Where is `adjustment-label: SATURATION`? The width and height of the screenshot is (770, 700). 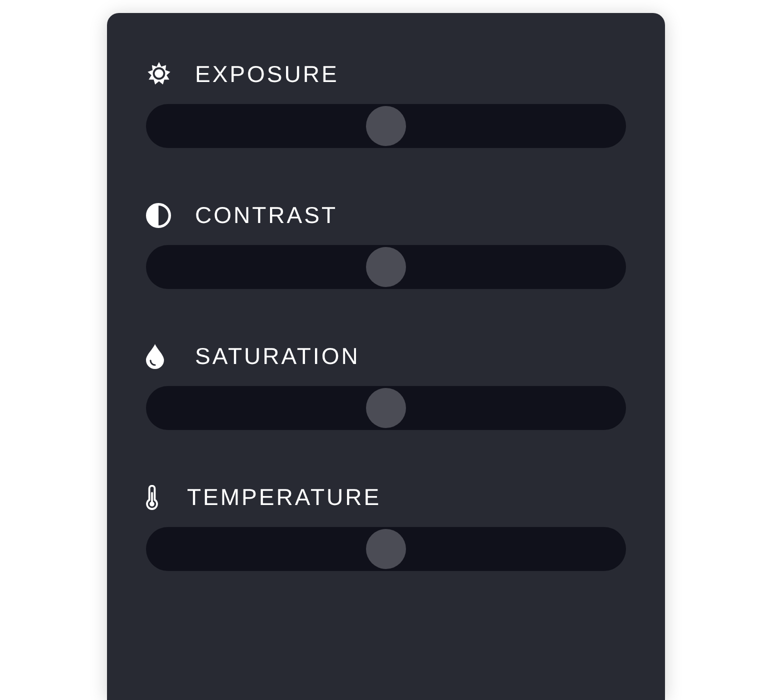 adjustment-label: SATURATION is located at coordinates (277, 356).